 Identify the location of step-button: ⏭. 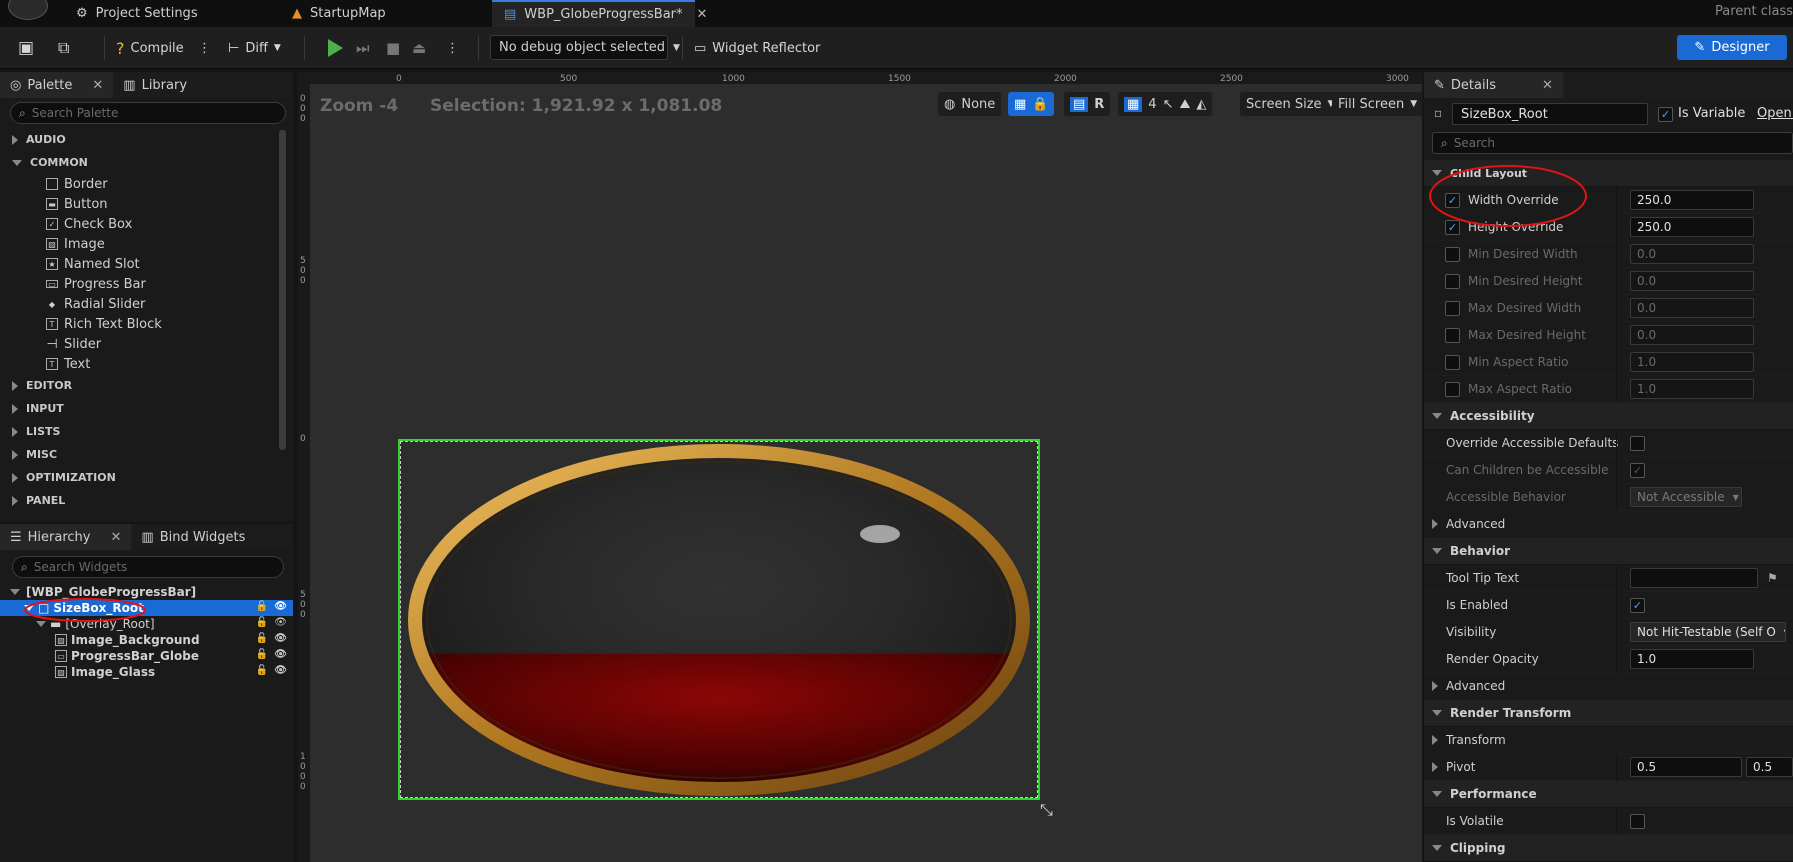
(363, 48).